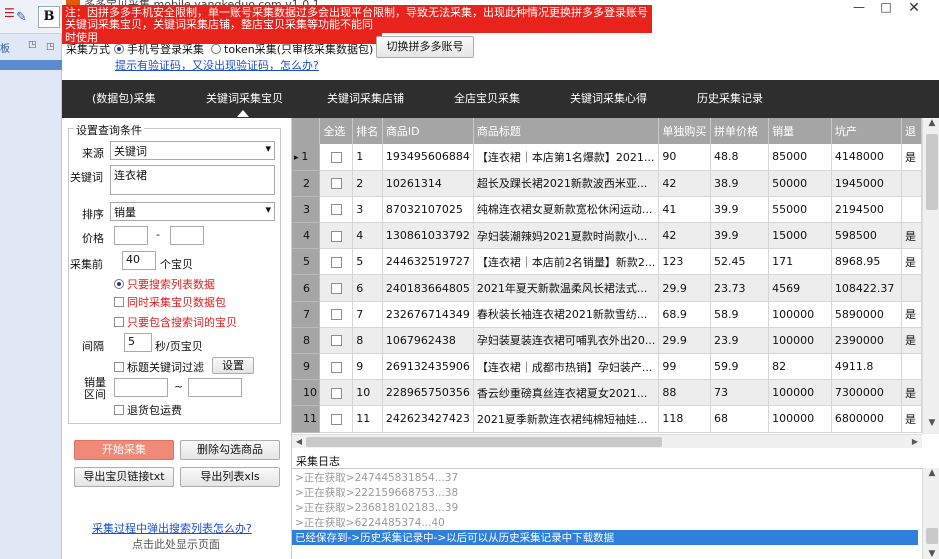 Image resolution: width=939 pixels, height=559 pixels. I want to click on col-gmv: 坑产, so click(866, 131).